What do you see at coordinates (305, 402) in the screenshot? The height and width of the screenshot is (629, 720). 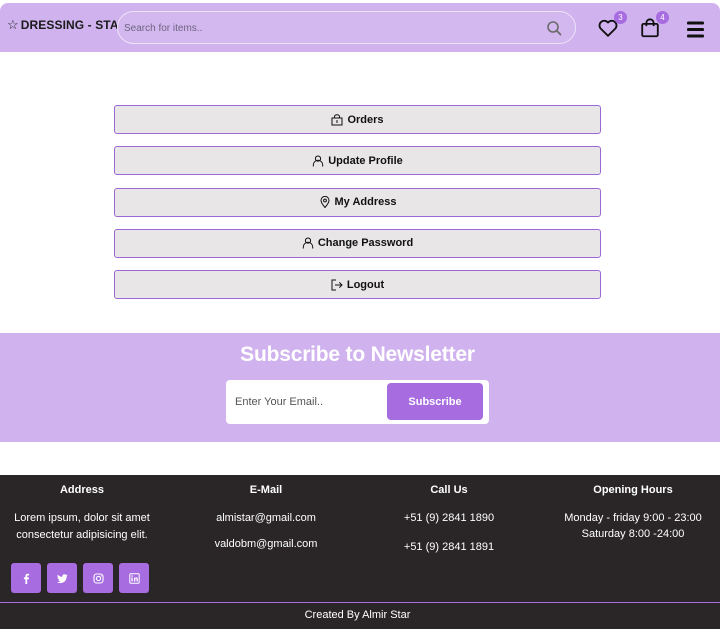 I see `newsletter-email-input` at bounding box center [305, 402].